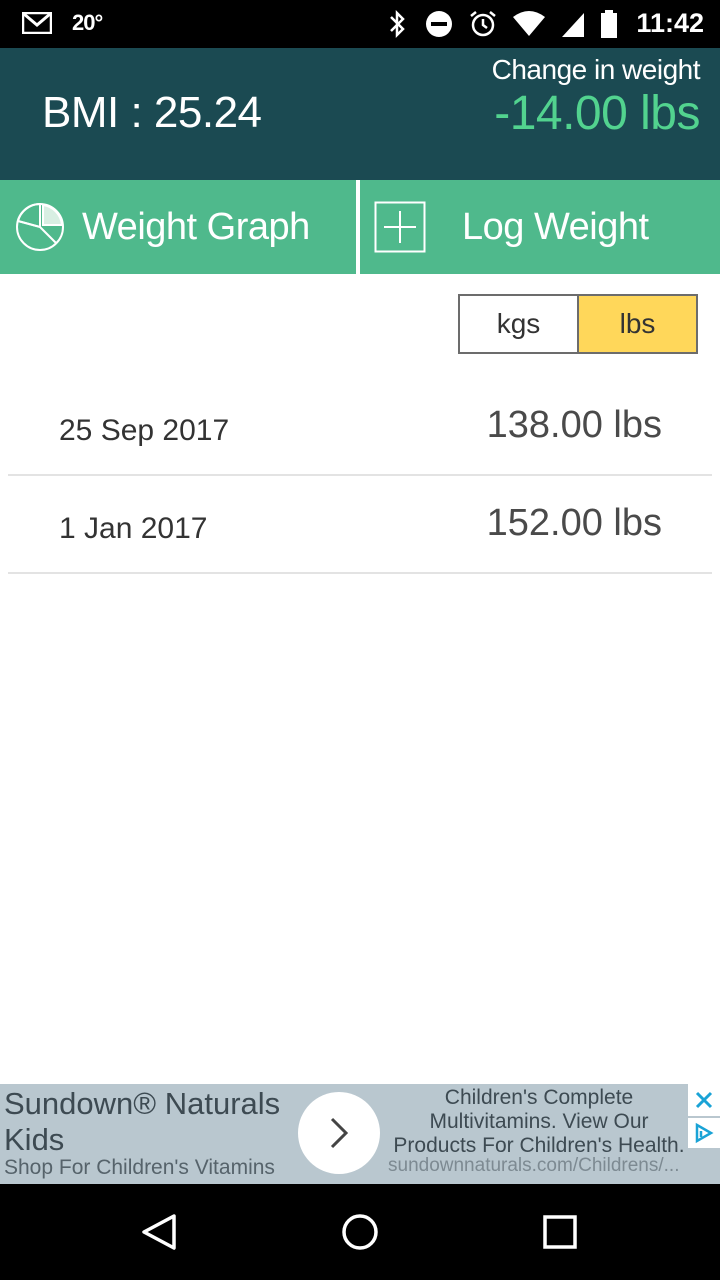 This screenshot has width=720, height=1280. What do you see at coordinates (529, 23) in the screenshot?
I see `wifi-icon` at bounding box center [529, 23].